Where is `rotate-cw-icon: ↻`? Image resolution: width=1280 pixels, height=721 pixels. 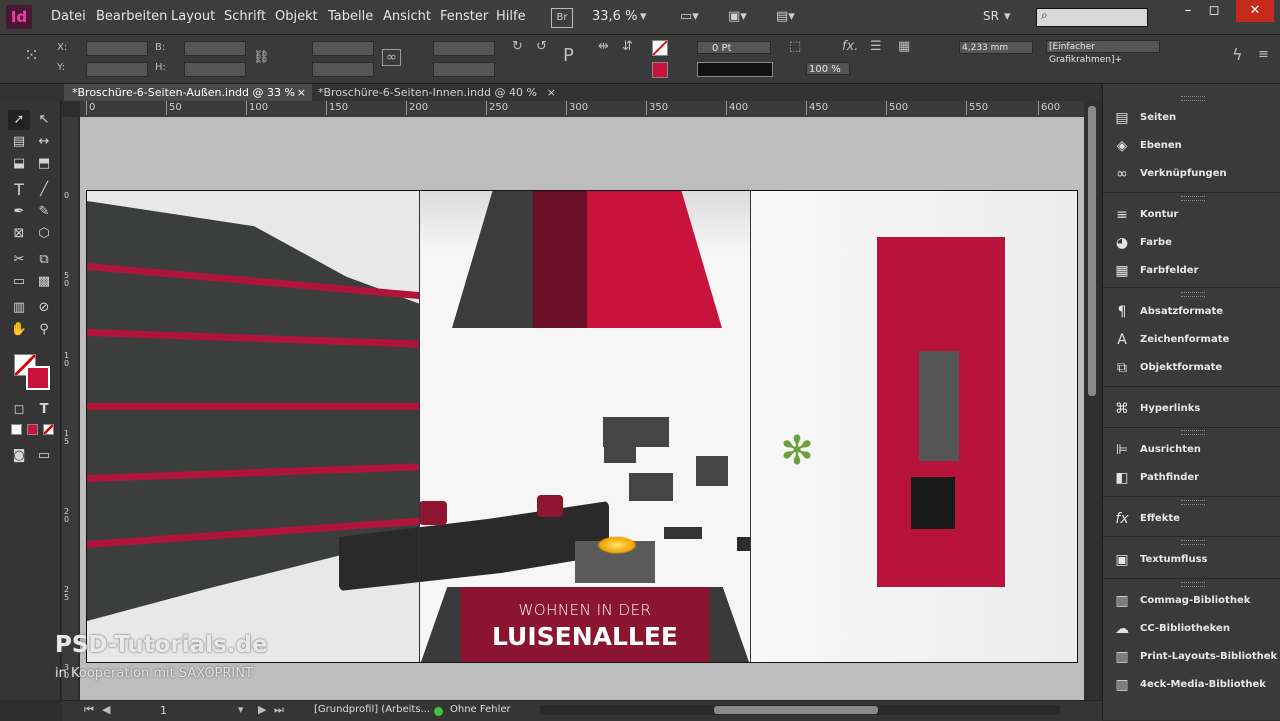
rotate-cw-icon: ↻ is located at coordinates (517, 46).